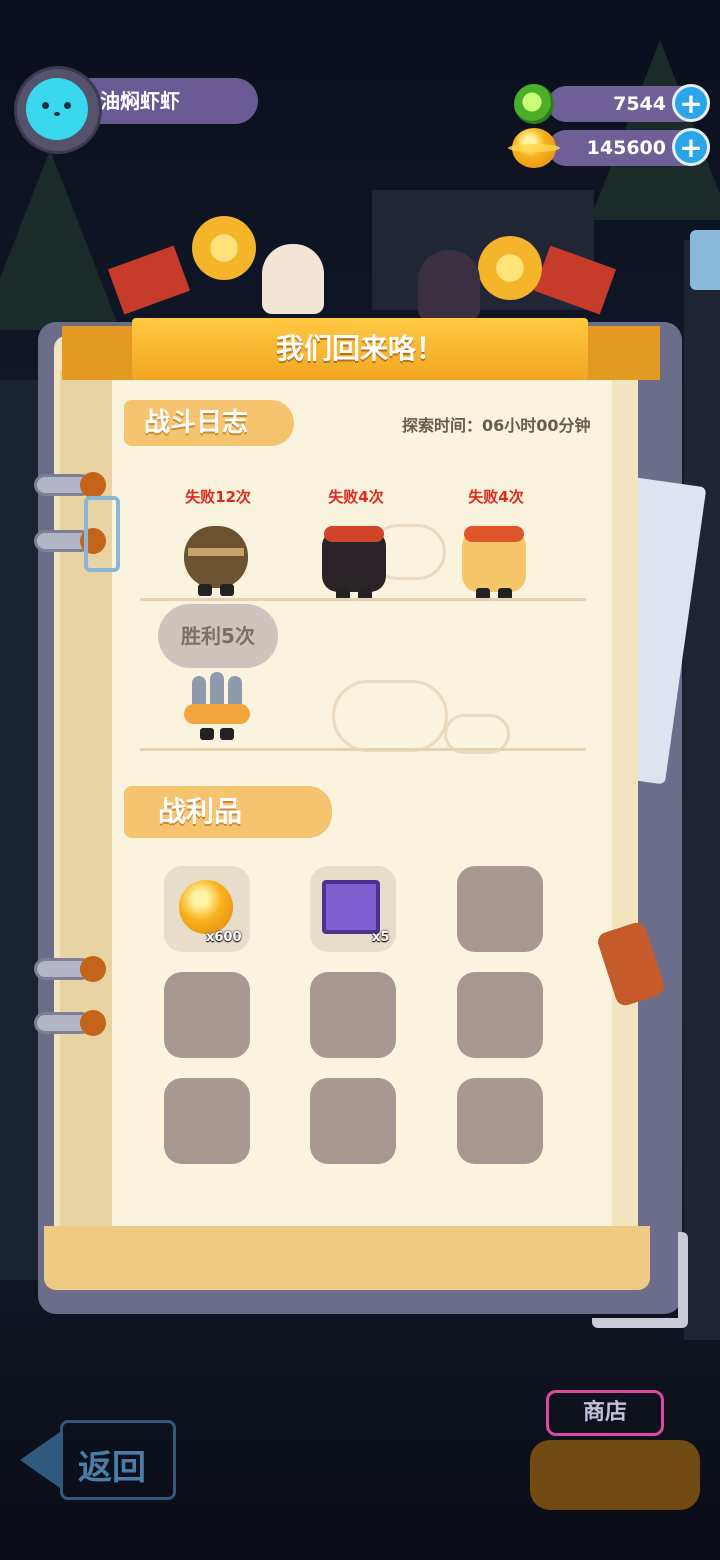  Describe the element at coordinates (354, 563) in the screenshot. I see `dark-sushi-monster-icon` at that location.